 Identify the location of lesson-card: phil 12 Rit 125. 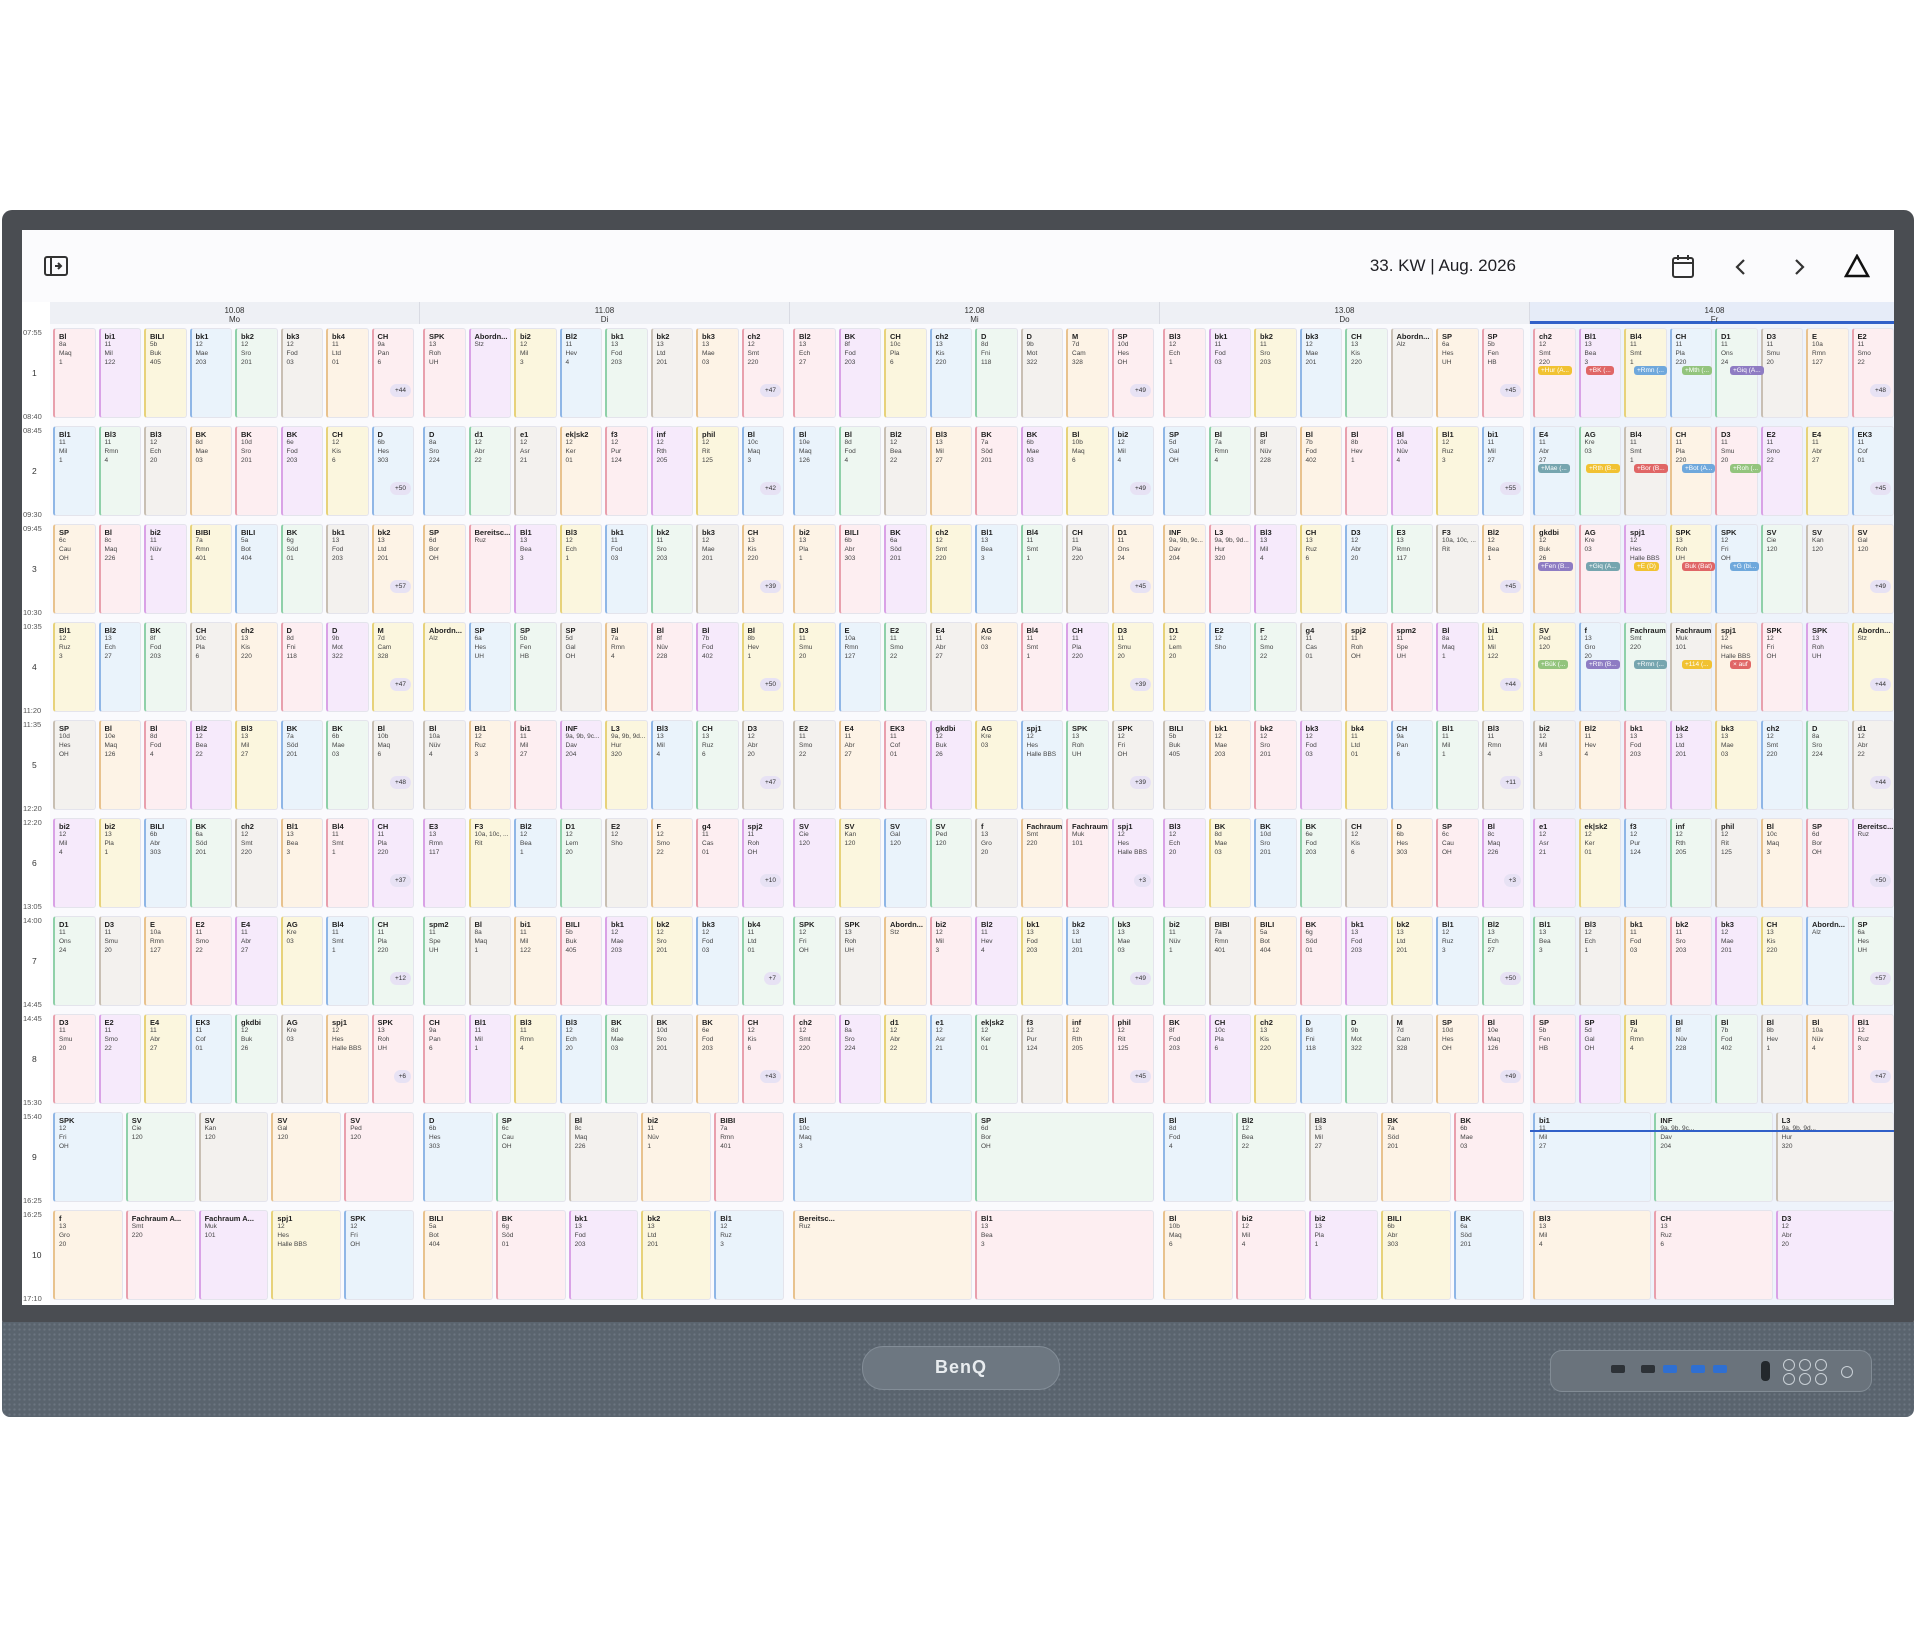
(1736, 863).